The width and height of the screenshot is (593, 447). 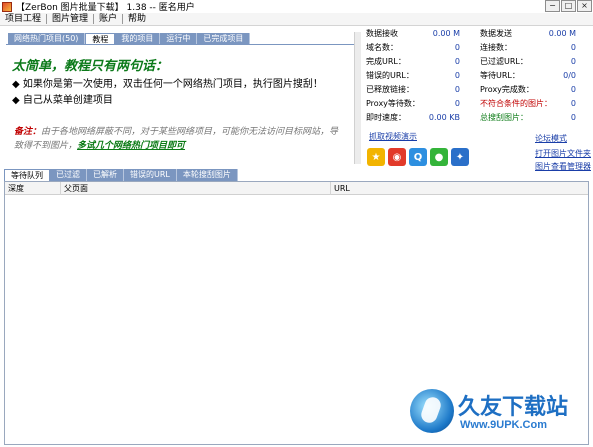 What do you see at coordinates (496, 33) in the screenshot?
I see `stat-label: 数据发送` at bounding box center [496, 33].